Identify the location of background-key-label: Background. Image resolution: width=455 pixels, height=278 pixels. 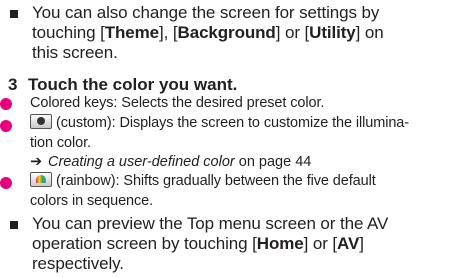
(226, 32).